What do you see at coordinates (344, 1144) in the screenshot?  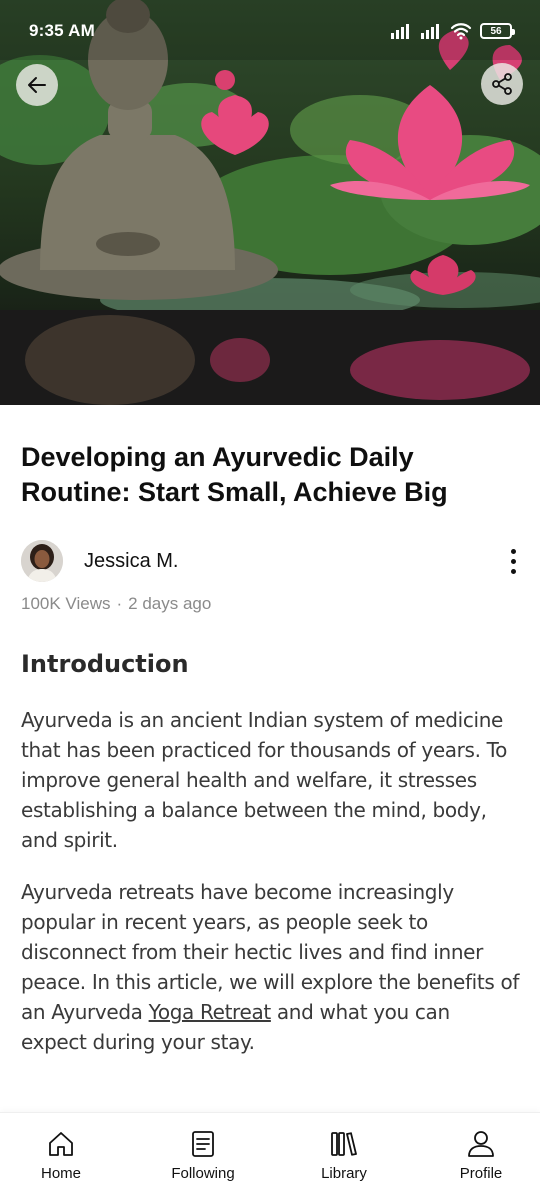 I see `library-icon` at bounding box center [344, 1144].